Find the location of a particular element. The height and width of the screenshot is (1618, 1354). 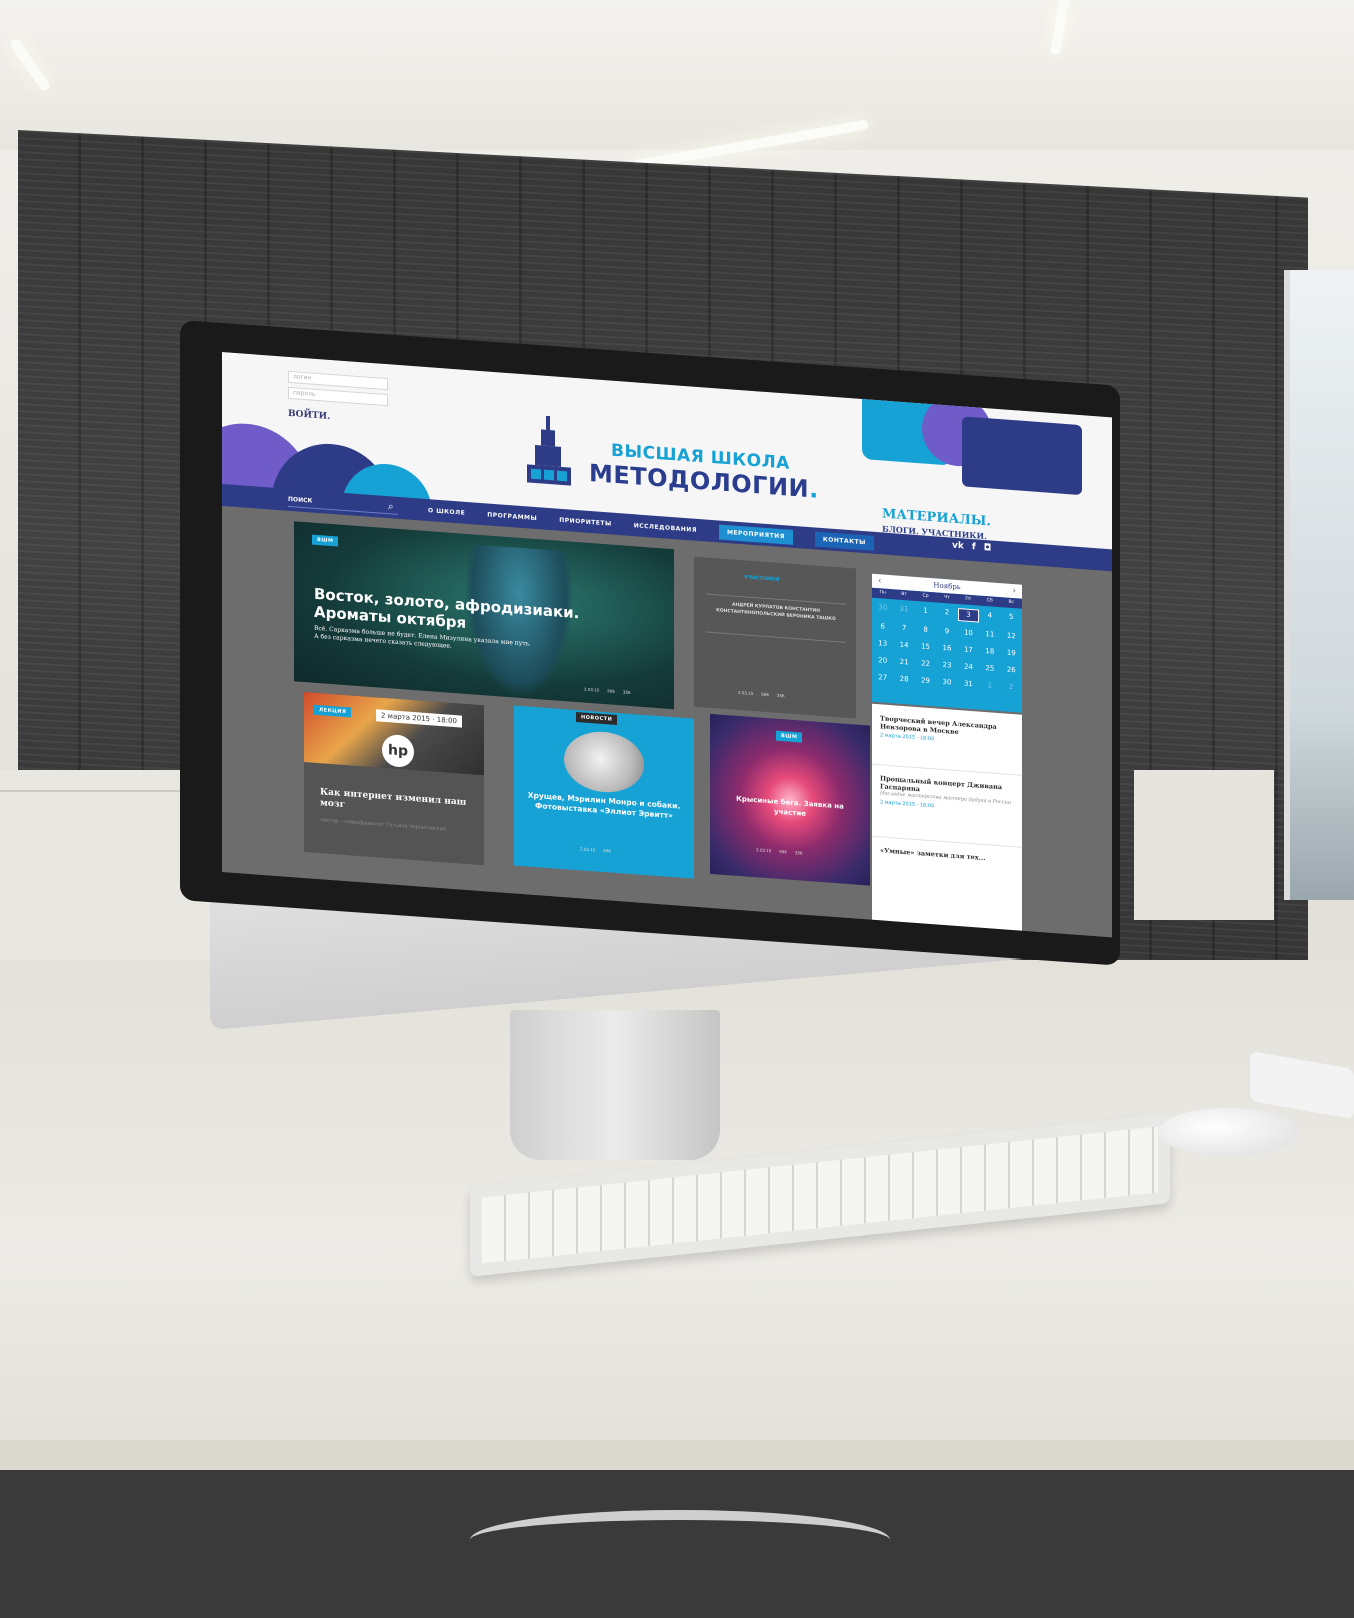

social-links: vk f ◘ is located at coordinates (971, 547).